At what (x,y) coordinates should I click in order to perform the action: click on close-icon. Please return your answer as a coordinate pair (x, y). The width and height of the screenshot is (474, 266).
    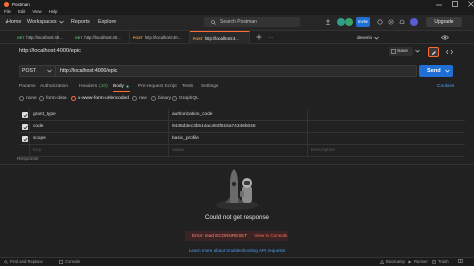
    Looking at the image, I should click on (471, 4).